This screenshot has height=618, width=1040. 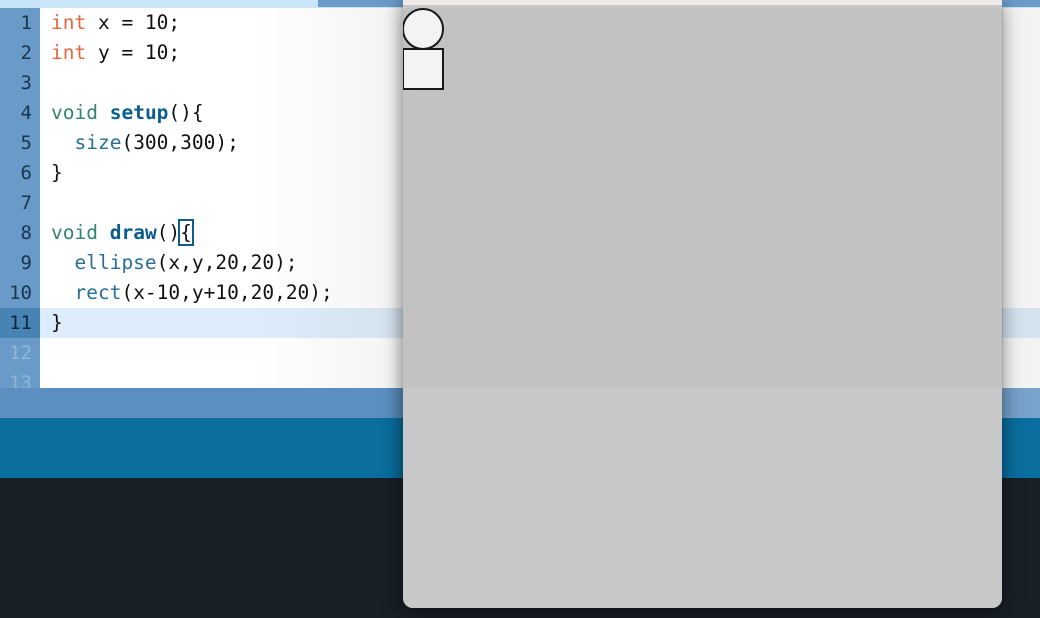 What do you see at coordinates (26, 113) in the screenshot?
I see `line-number-4: 4` at bounding box center [26, 113].